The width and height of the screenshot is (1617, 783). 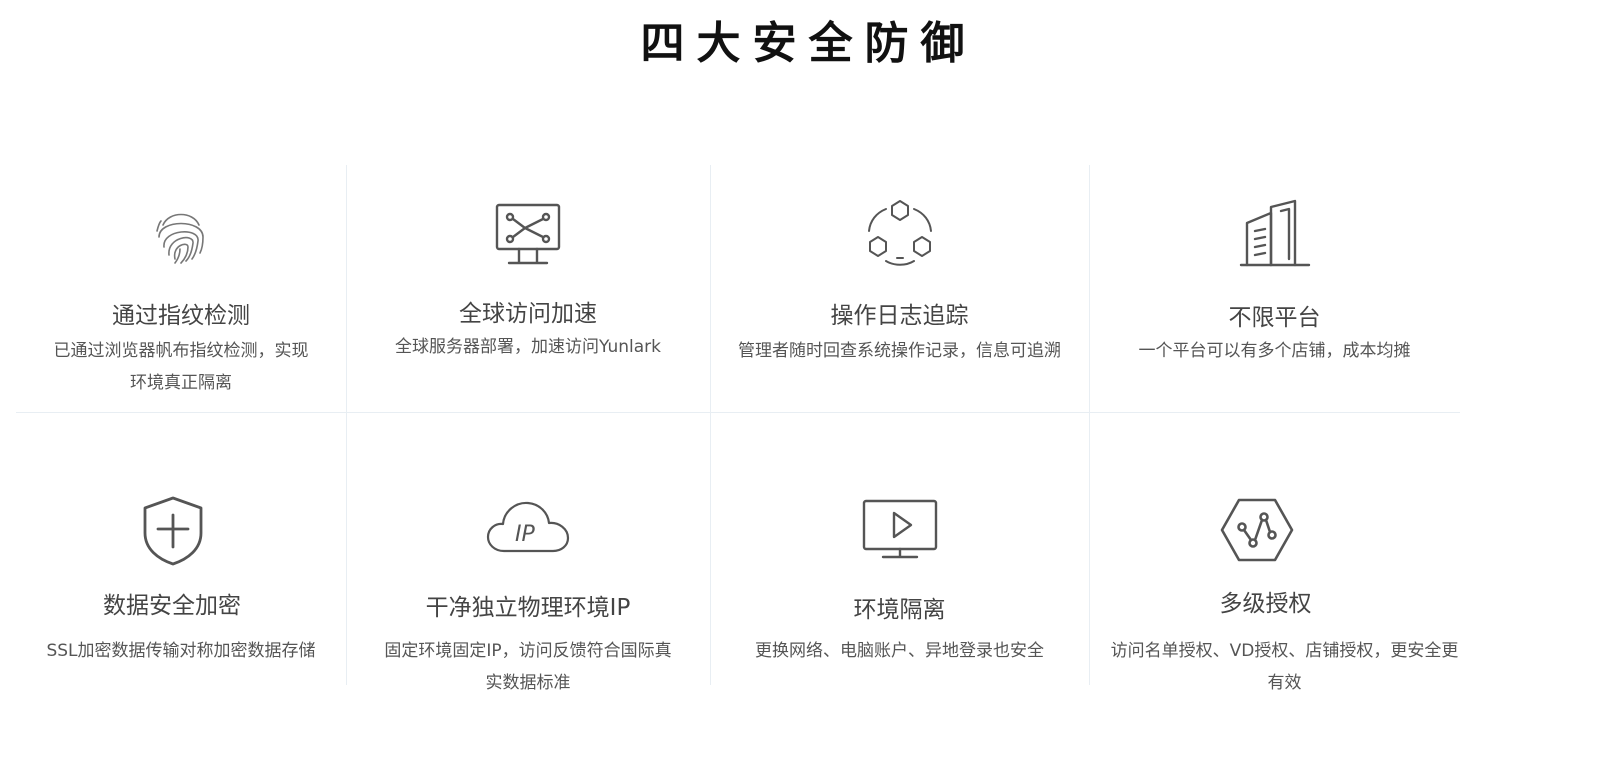 What do you see at coordinates (1274, 288) in the screenshot?
I see `feature-card-unlimited-platform: 不限平台 一个平台可以有多个店铺，成本均摊` at bounding box center [1274, 288].